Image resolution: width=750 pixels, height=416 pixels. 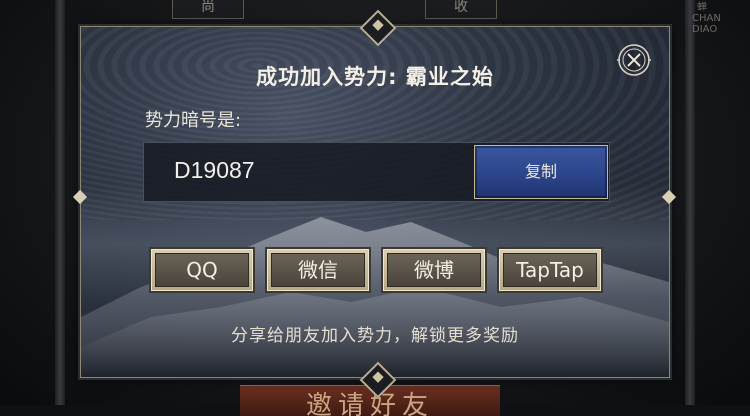 I want to click on share-hint-text: 分享给朋友加入势力，解锁更多奖励, so click(x=375, y=336).